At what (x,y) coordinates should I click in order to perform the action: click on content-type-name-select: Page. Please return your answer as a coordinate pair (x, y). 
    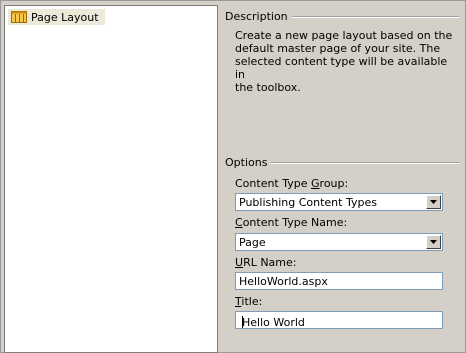
    Looking at the image, I should click on (339, 242).